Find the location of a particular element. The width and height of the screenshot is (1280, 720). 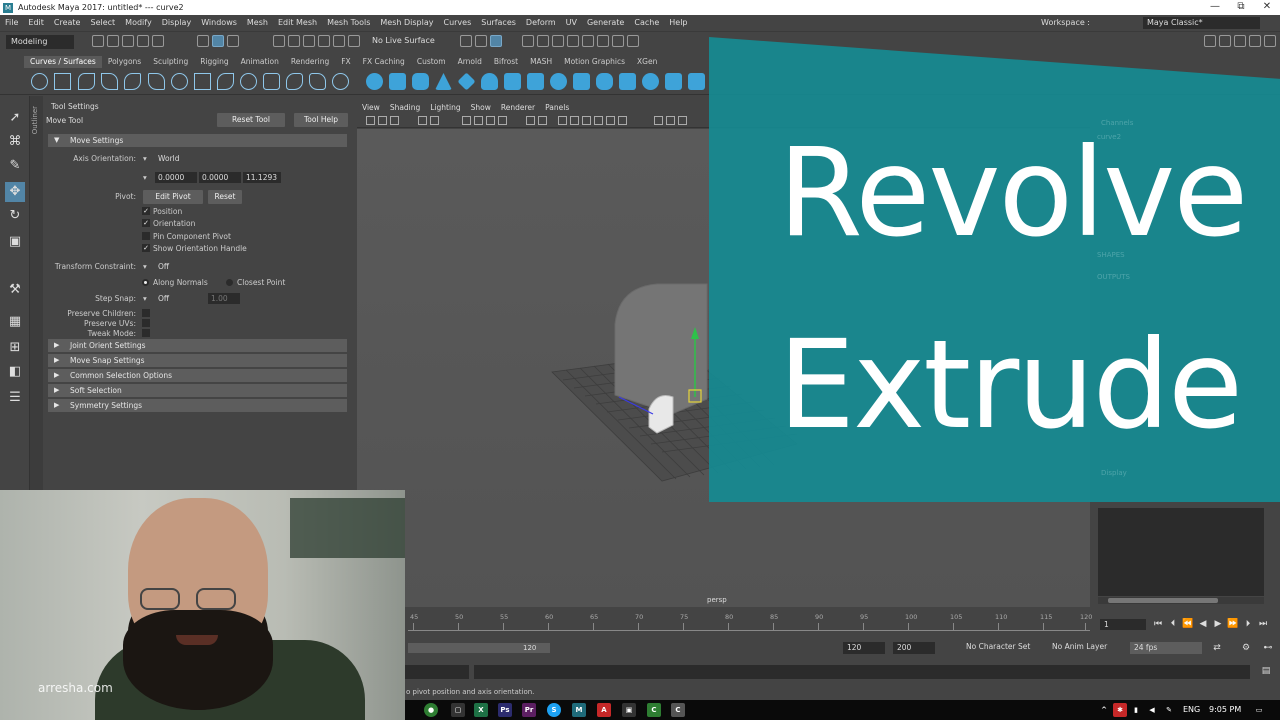

playback-end-field: 120 is located at coordinates (864, 648).